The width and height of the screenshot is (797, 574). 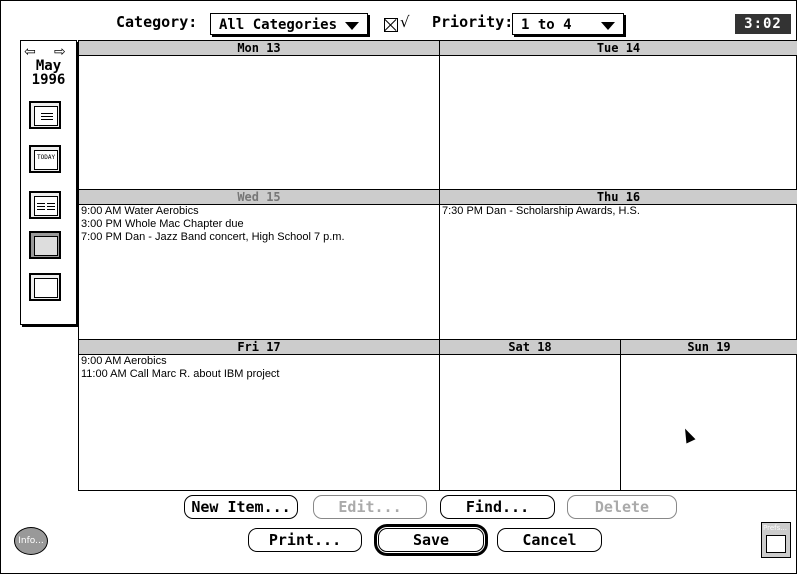 What do you see at coordinates (431, 540) in the screenshot?
I see `save-button: Save` at bounding box center [431, 540].